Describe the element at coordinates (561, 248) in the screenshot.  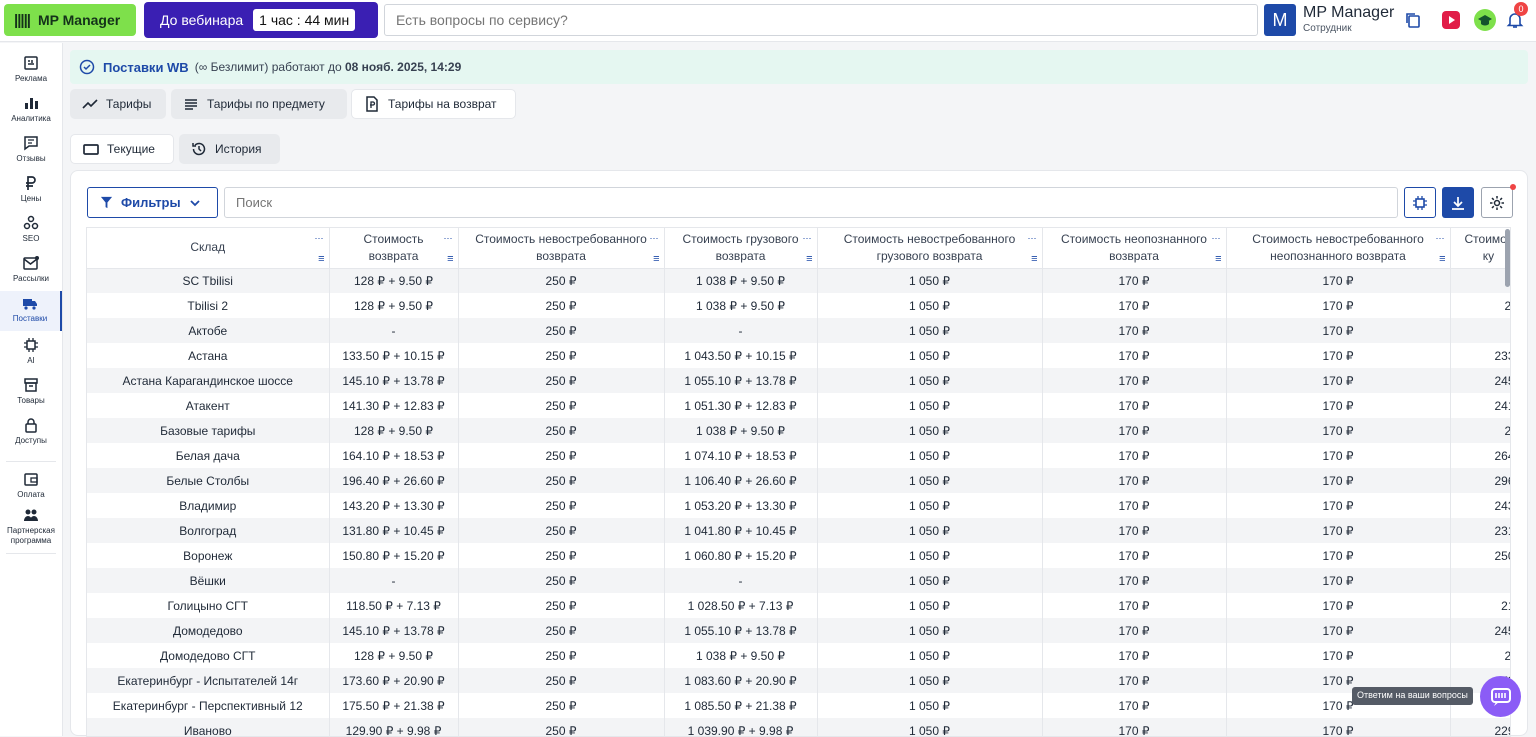
I see `column-header: Стоимость невостребованного возврата ⋯ ≡` at that location.